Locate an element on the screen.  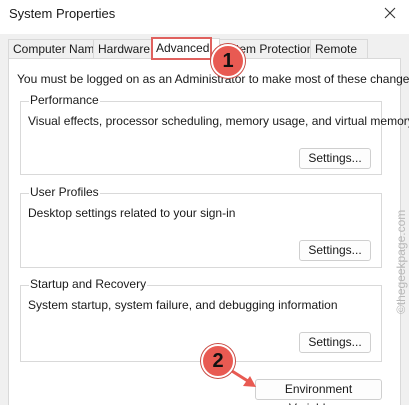
watermark-label: ©thegeekpage.com is located at coordinates (401, 262).